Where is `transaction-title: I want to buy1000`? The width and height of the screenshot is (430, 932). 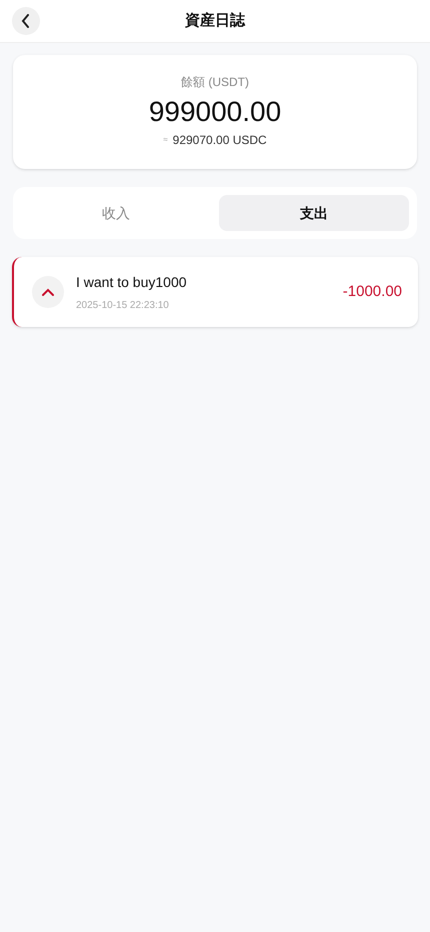 transaction-title: I want to buy1000 is located at coordinates (132, 282).